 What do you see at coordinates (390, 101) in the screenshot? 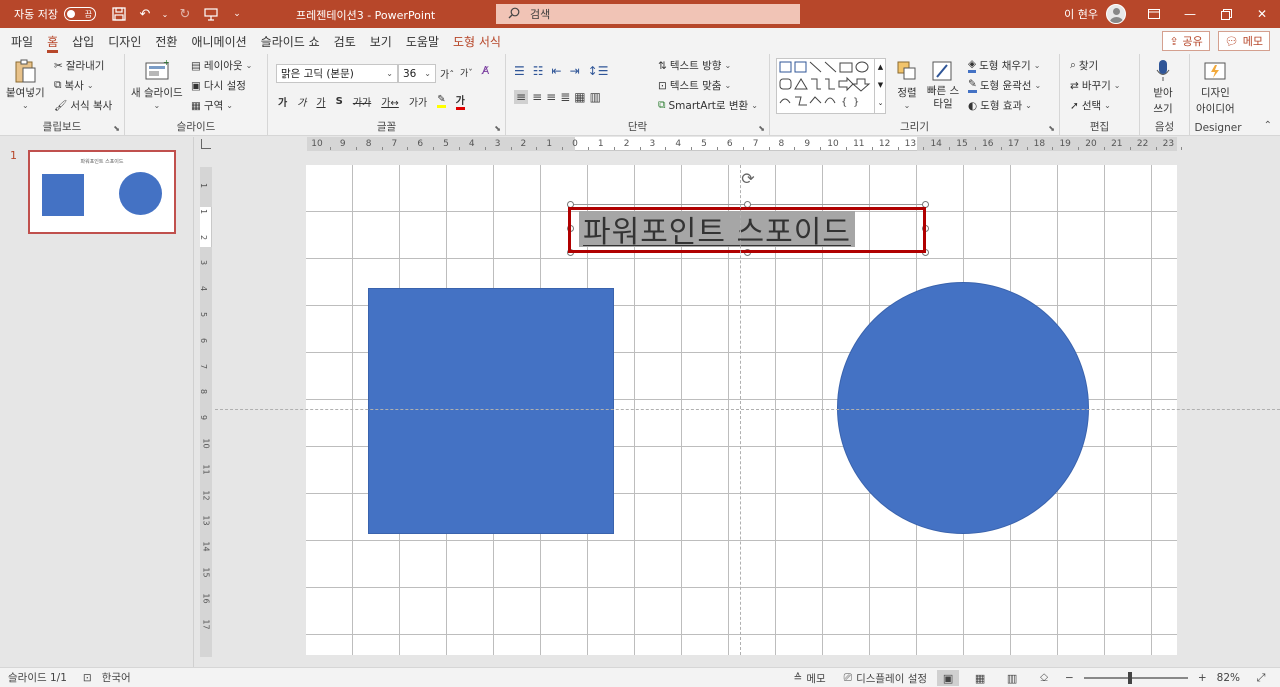
I see `char-spacing-icon: 가↔` at bounding box center [390, 101].